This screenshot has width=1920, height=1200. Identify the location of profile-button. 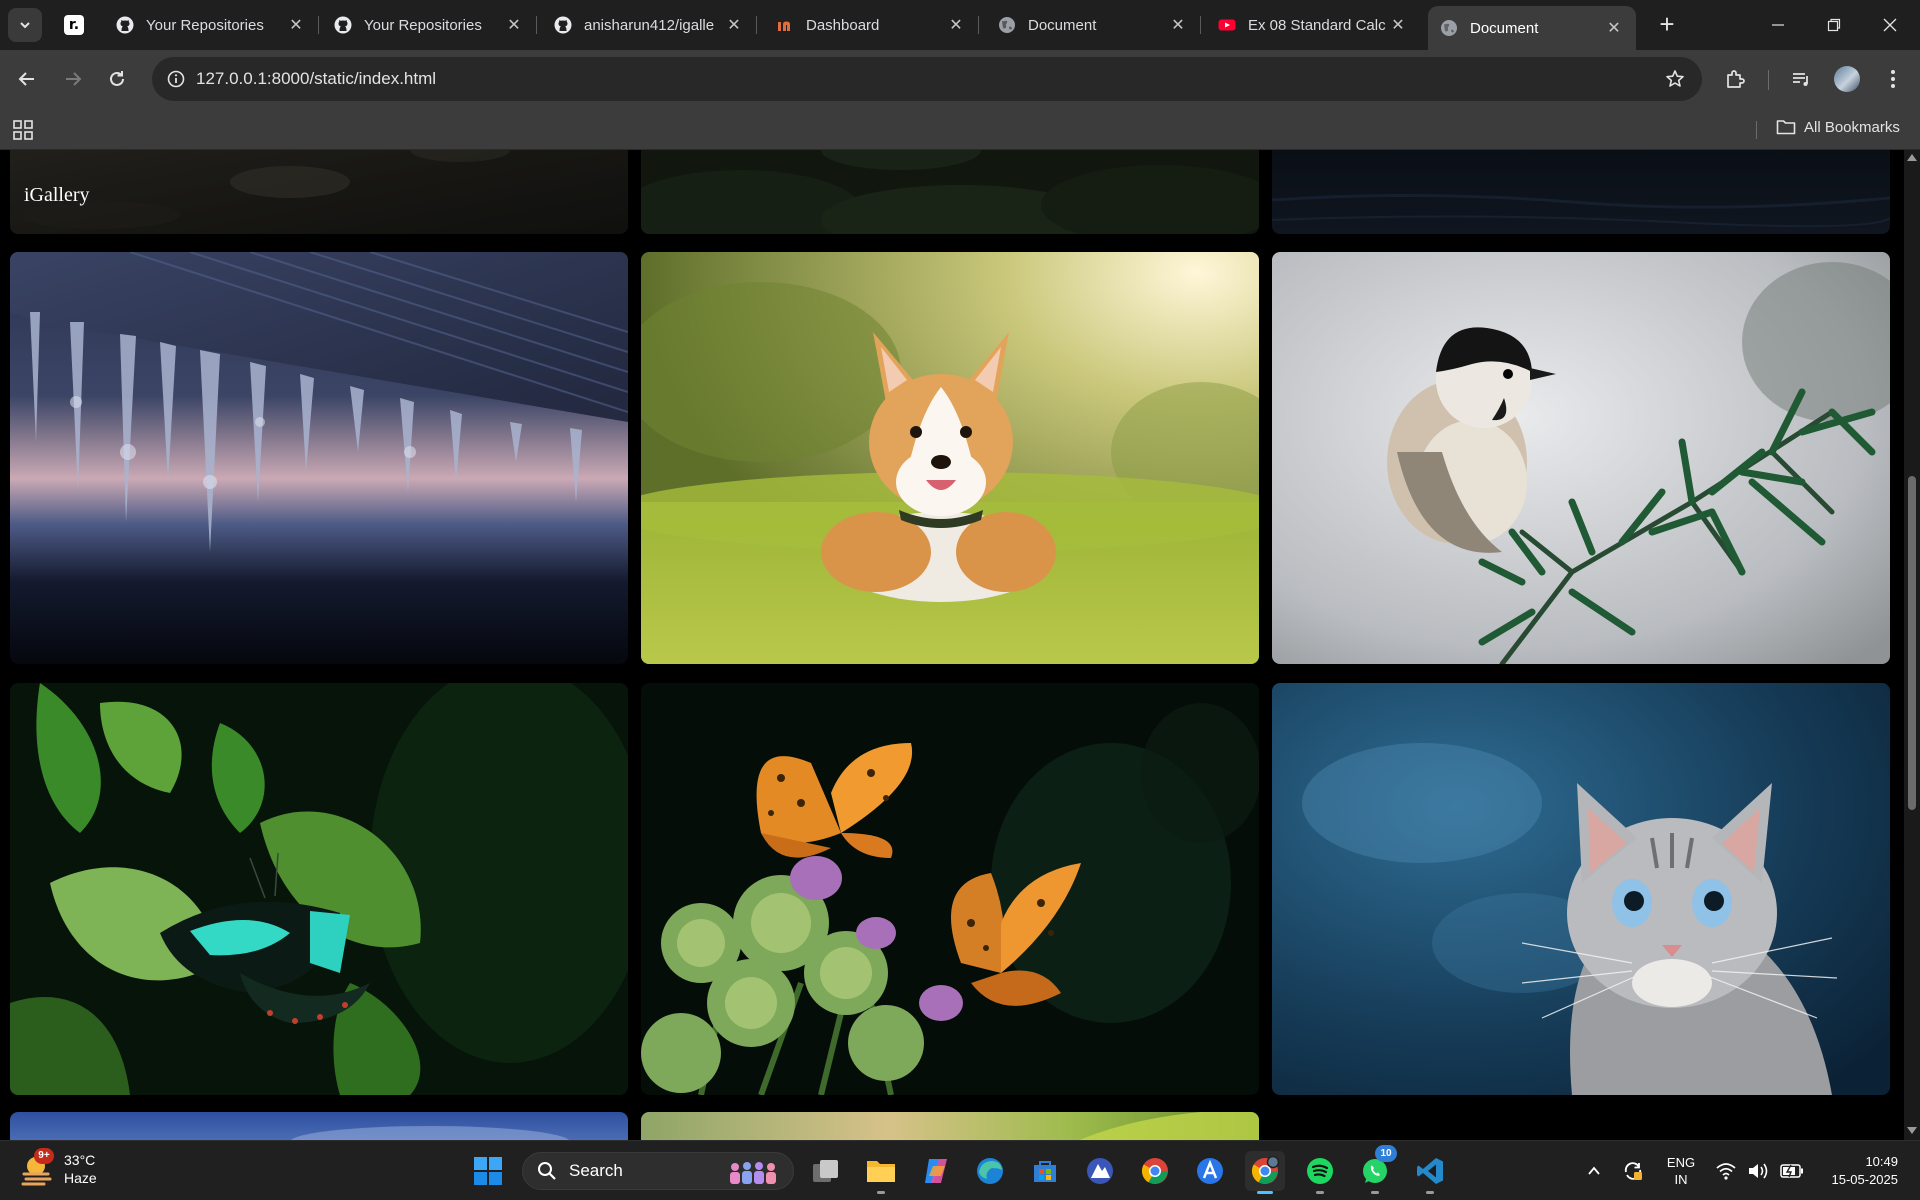
(1847, 79).